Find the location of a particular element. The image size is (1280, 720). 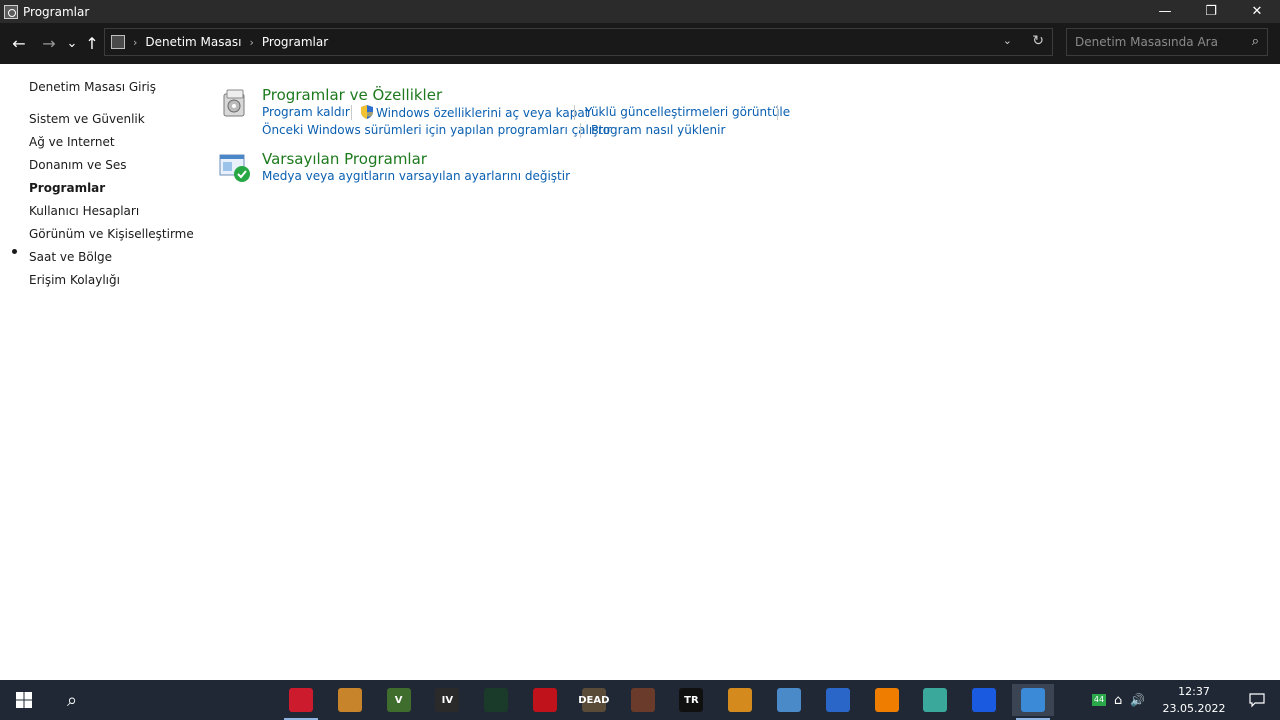

programs-features-icon is located at coordinates (234, 103).